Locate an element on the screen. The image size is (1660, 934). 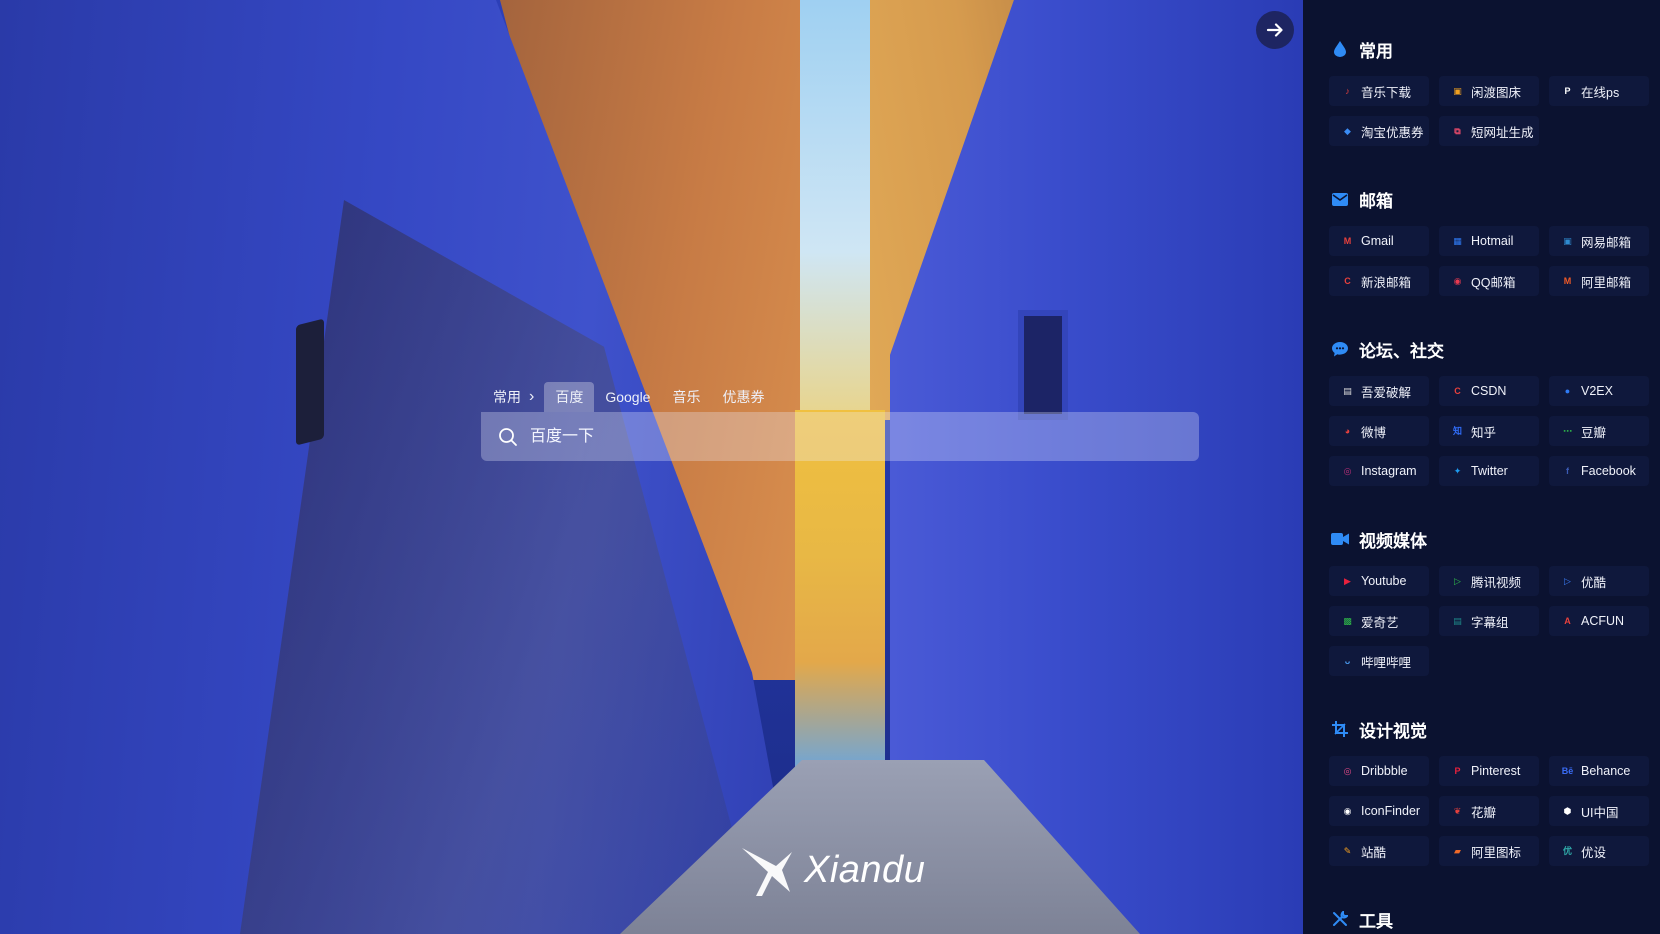
instagram-icon: ◎ is located at coordinates (1347, 470).